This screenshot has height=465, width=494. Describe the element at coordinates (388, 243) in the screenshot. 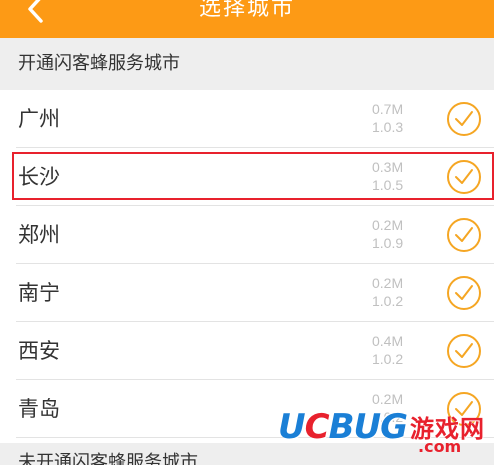

I see `package-version: 1.0.9` at that location.